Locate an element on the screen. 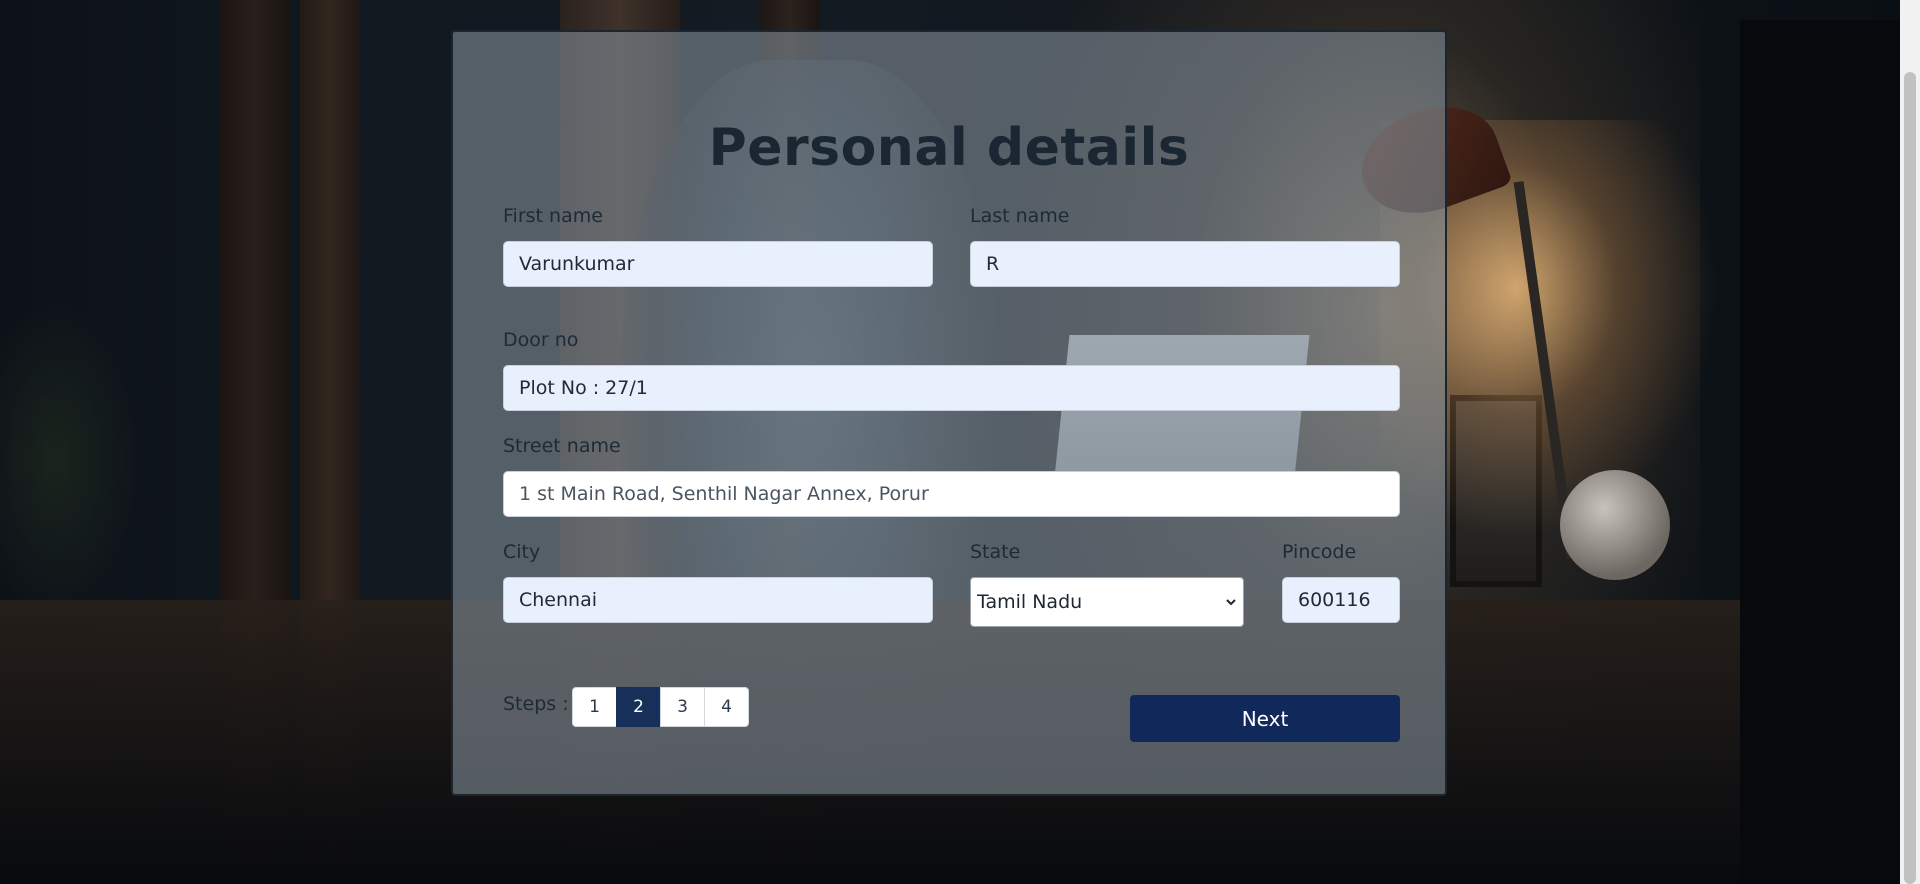 The height and width of the screenshot is (884, 1920). pincode-field: 600116 is located at coordinates (1341, 600).